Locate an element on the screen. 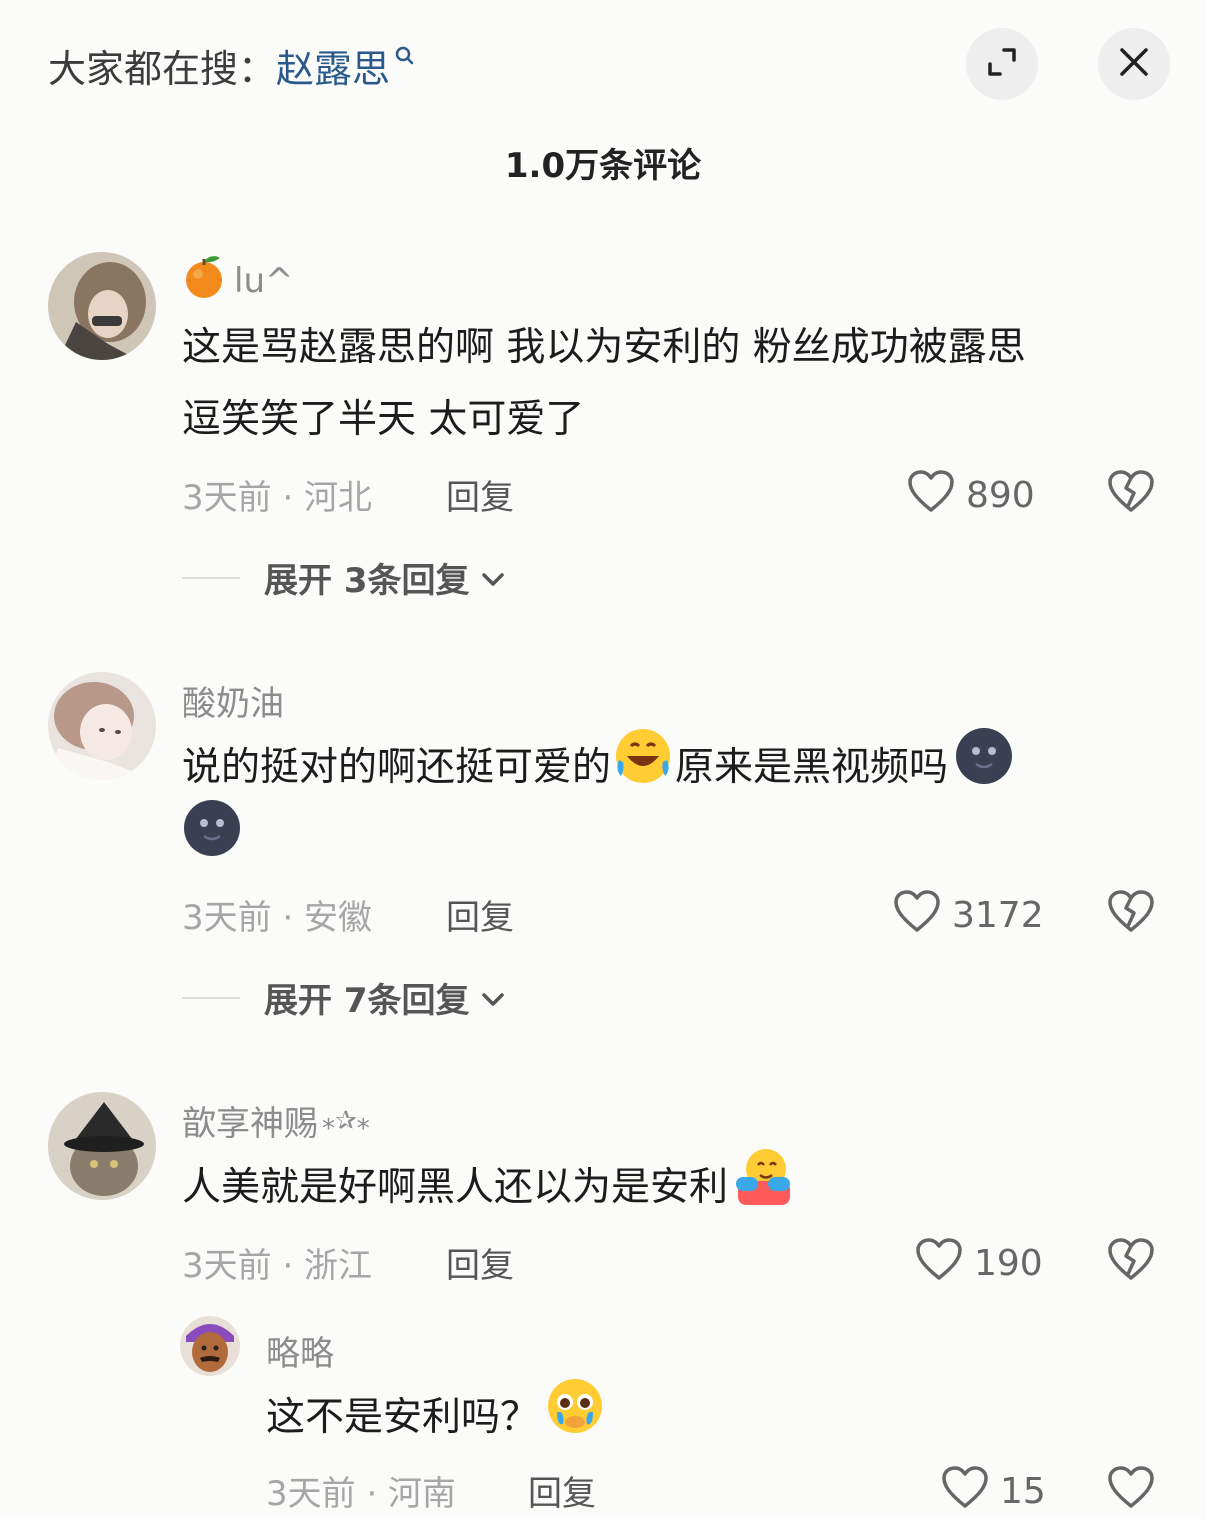 This screenshot has width=1206, height=1519. like-count: 890 is located at coordinates (1000, 495).